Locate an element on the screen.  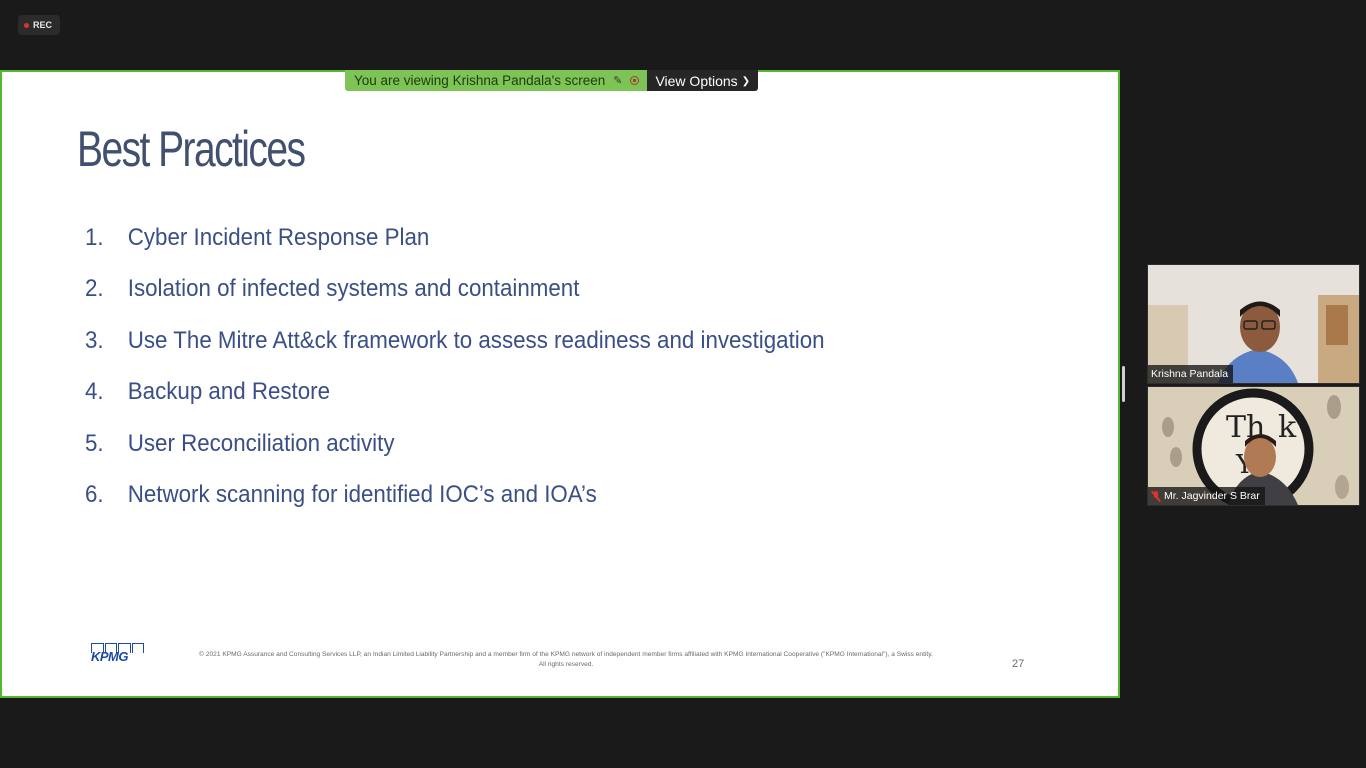
slide-title: Best Practices is located at coordinates (191, 149).